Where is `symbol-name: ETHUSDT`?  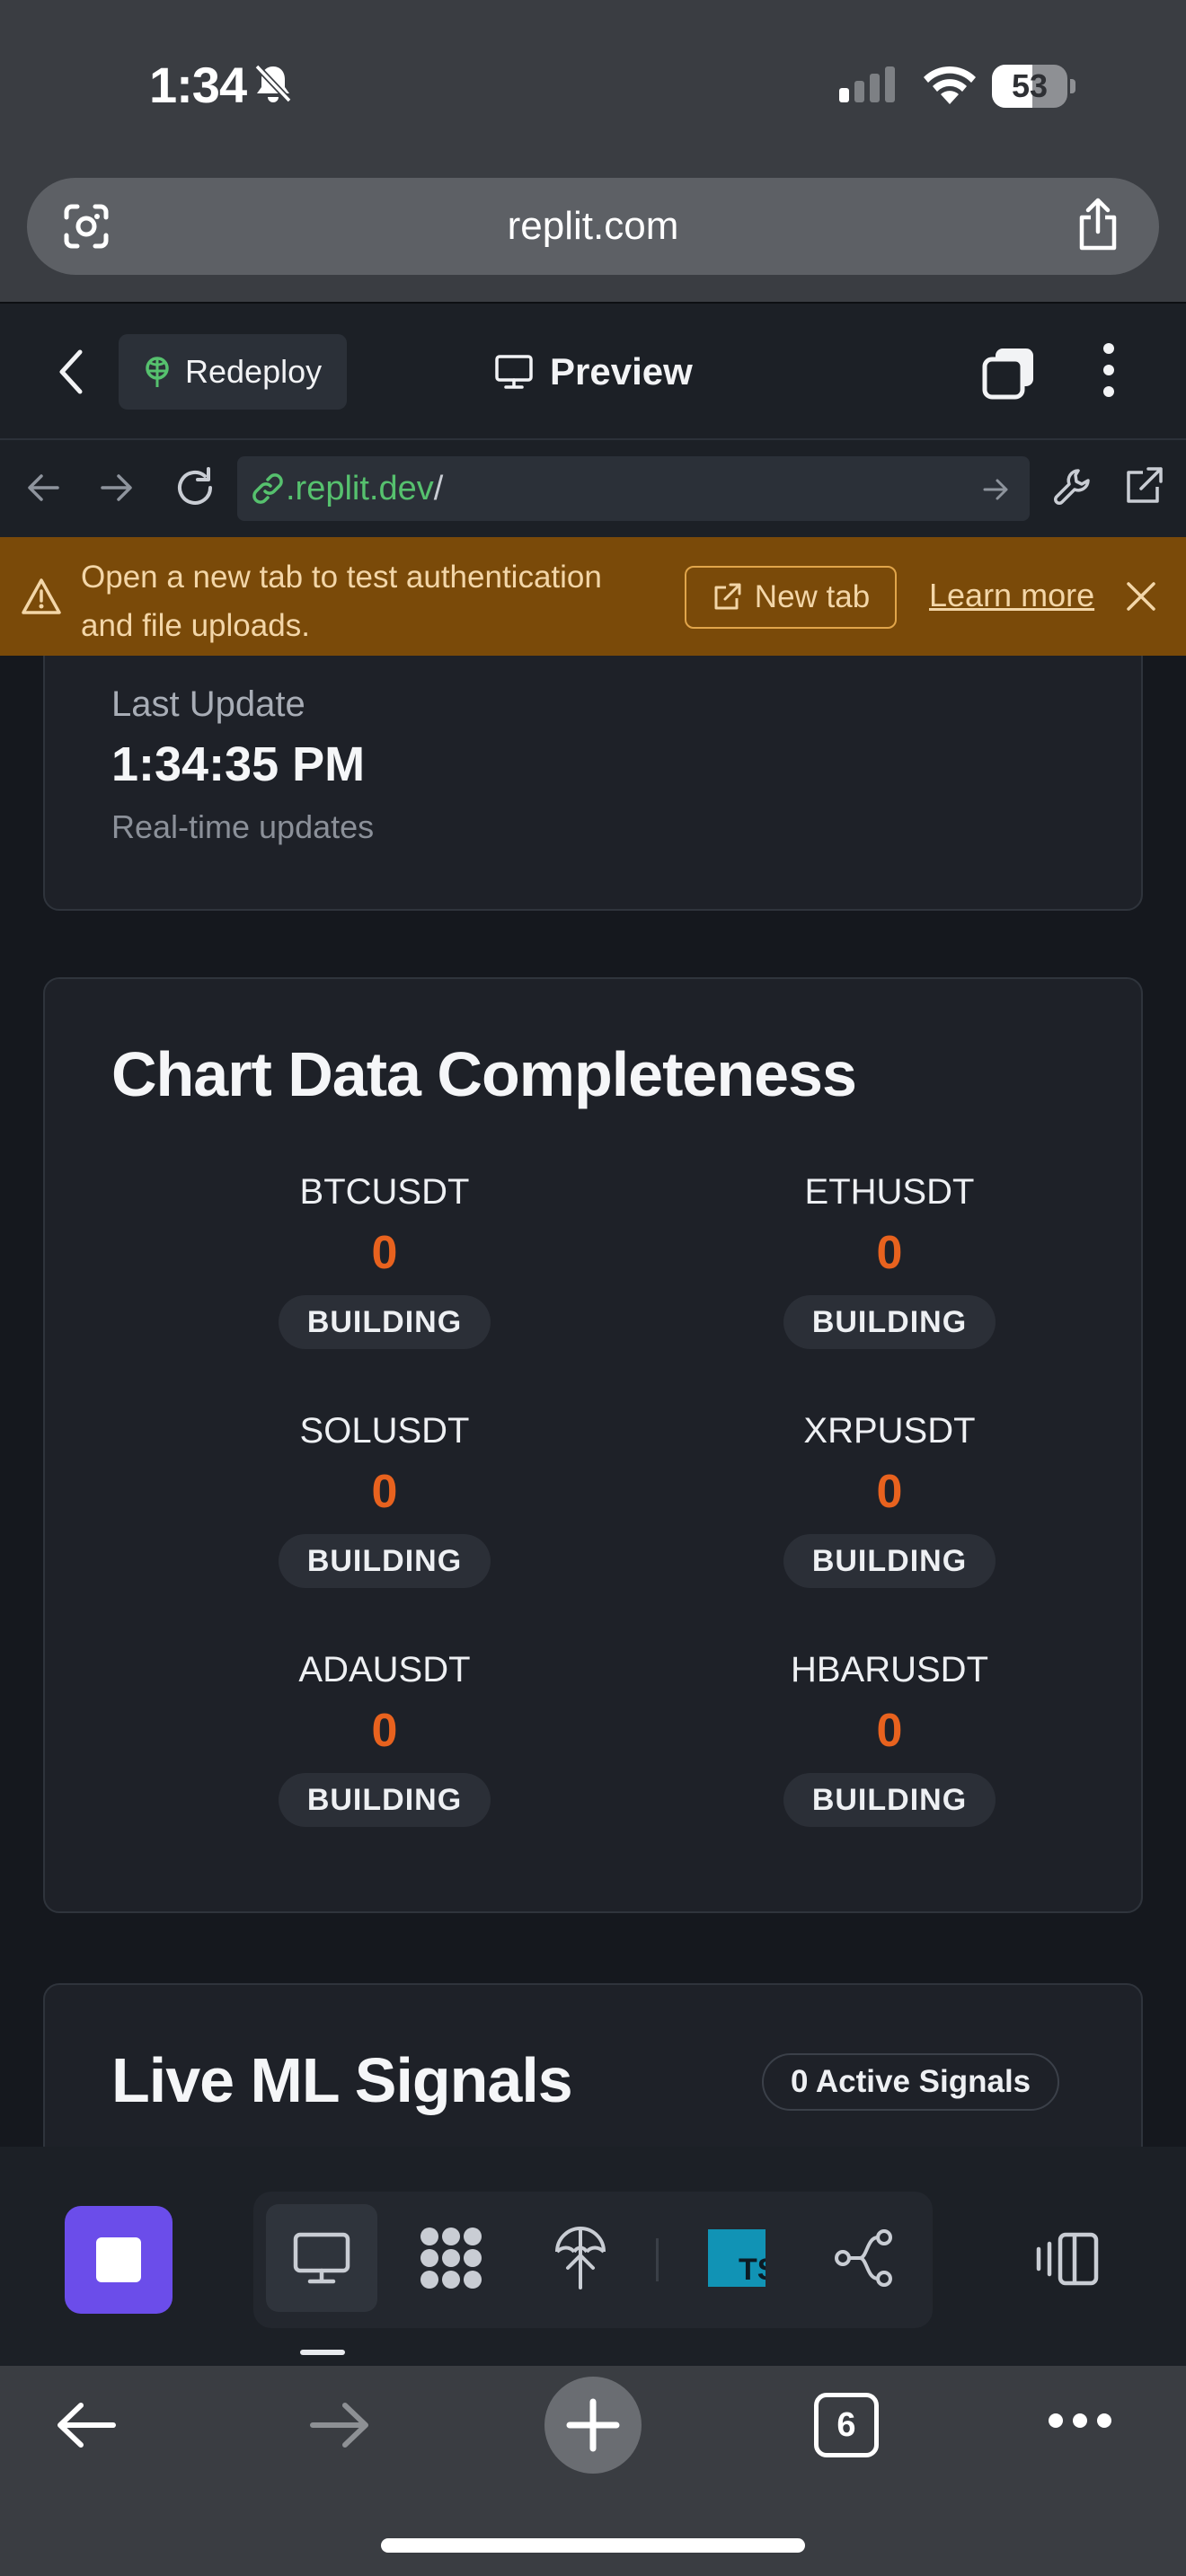 symbol-name: ETHUSDT is located at coordinates (889, 1192).